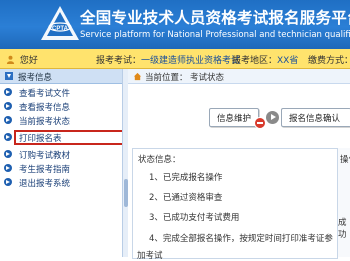  What do you see at coordinates (45, 122) in the screenshot?
I see `sidebar-item-label: 当前报考状态` at bounding box center [45, 122].